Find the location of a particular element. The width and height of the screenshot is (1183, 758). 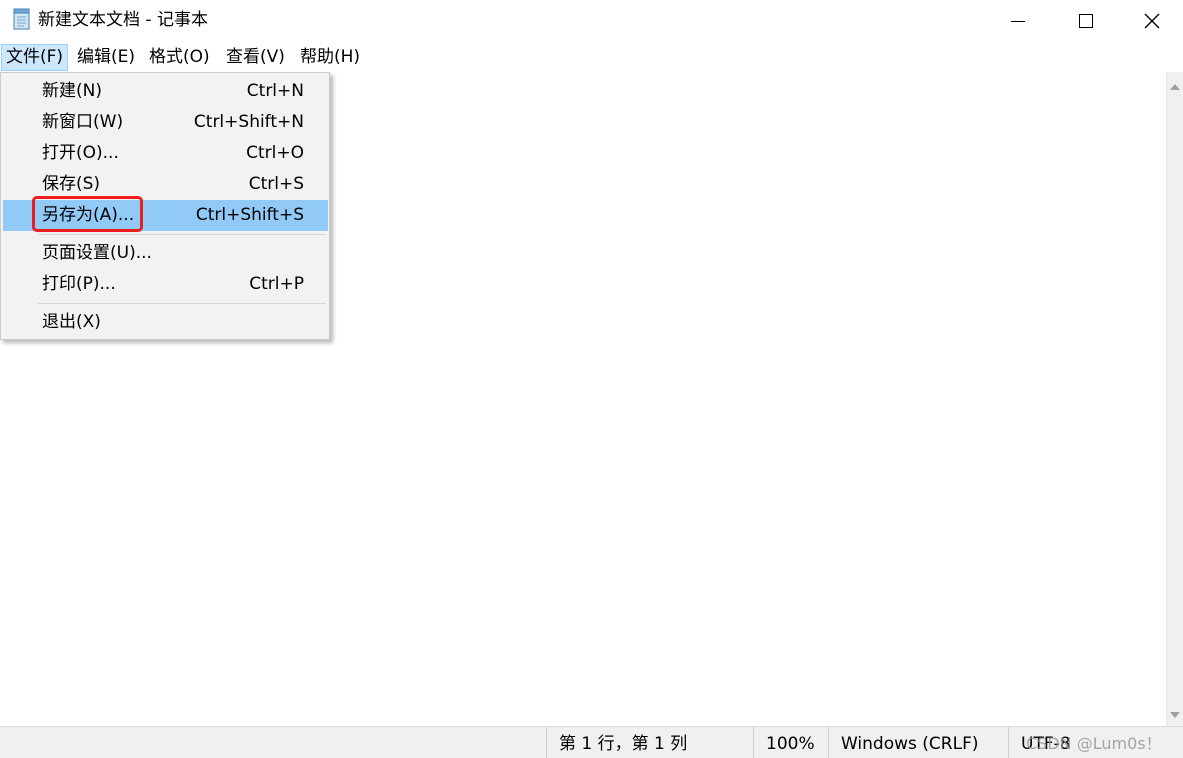

status-line-ending: Windows (CRLF) is located at coordinates (918, 742).